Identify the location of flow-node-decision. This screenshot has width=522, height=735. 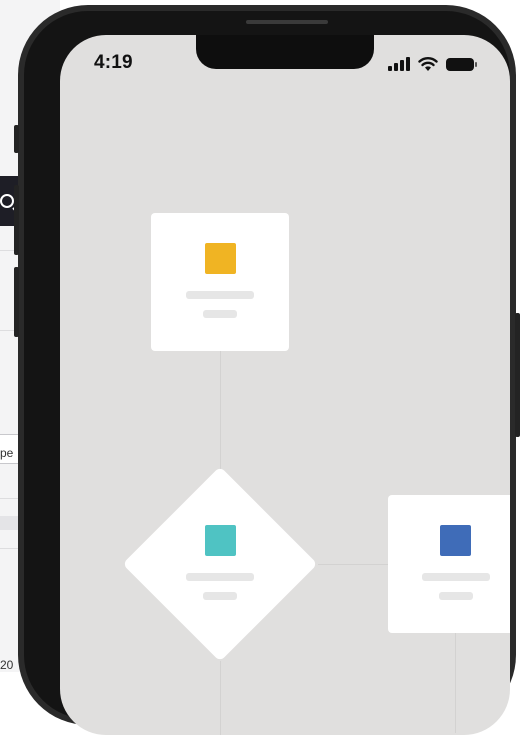
(220, 564).